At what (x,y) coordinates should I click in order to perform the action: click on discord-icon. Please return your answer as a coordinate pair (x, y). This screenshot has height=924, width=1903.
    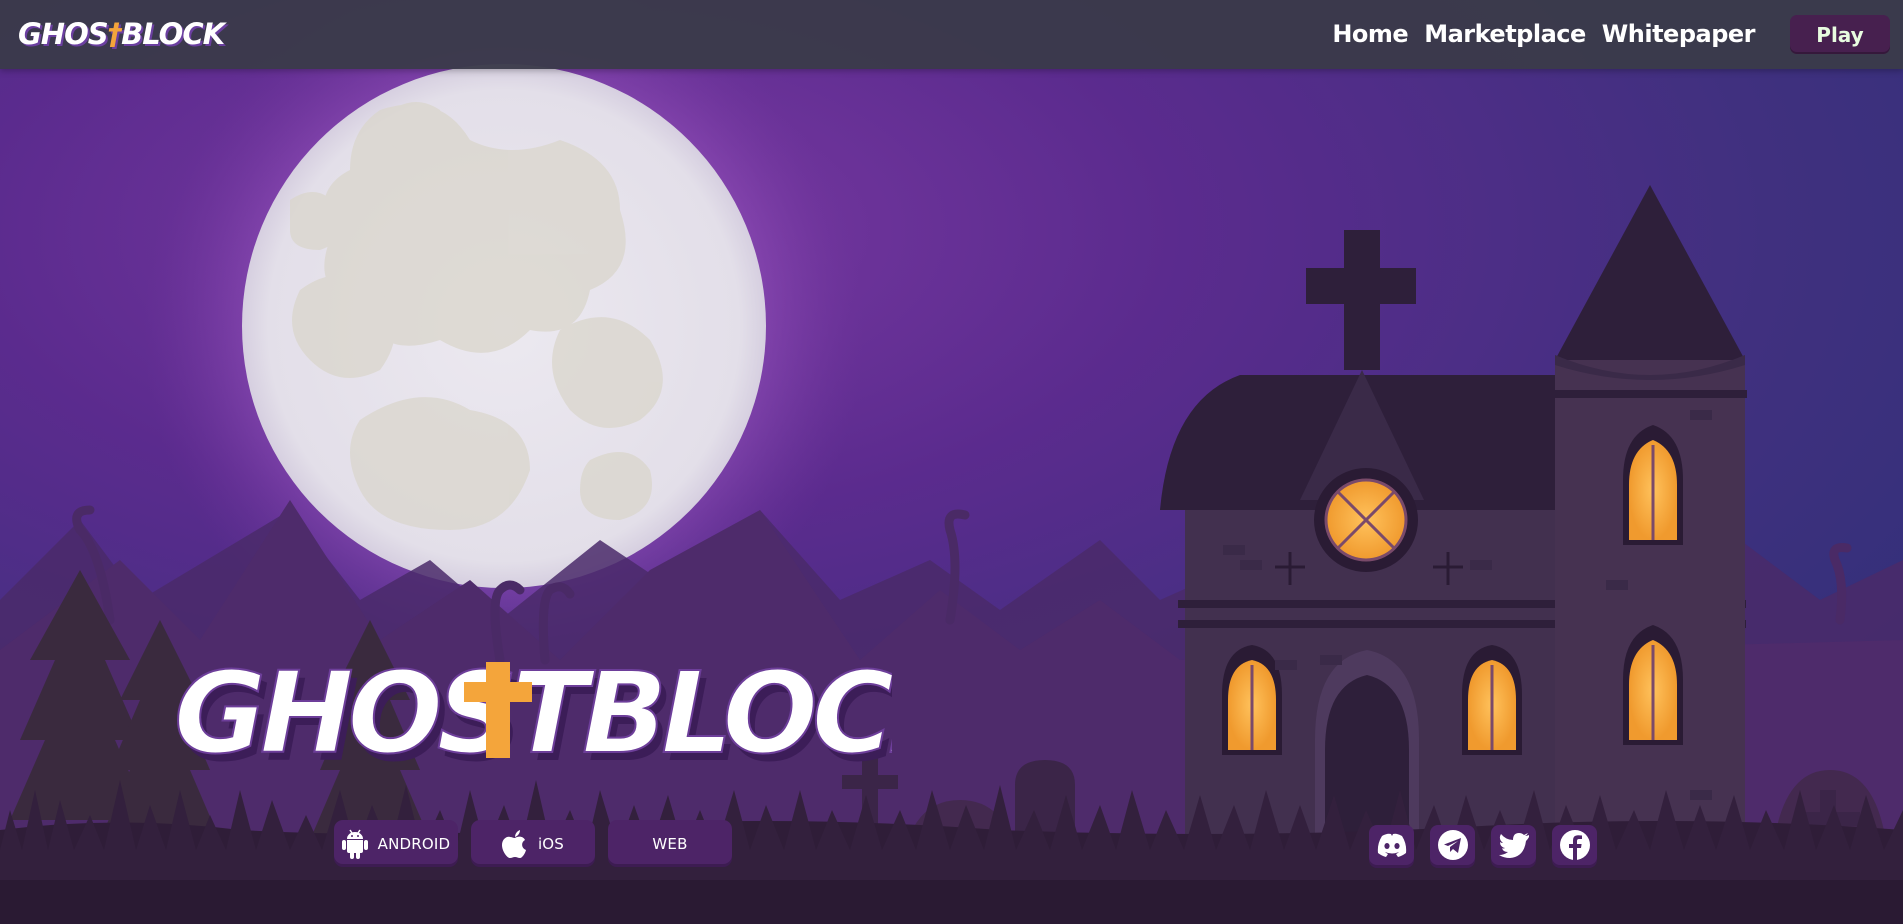
    Looking at the image, I should click on (1392, 847).